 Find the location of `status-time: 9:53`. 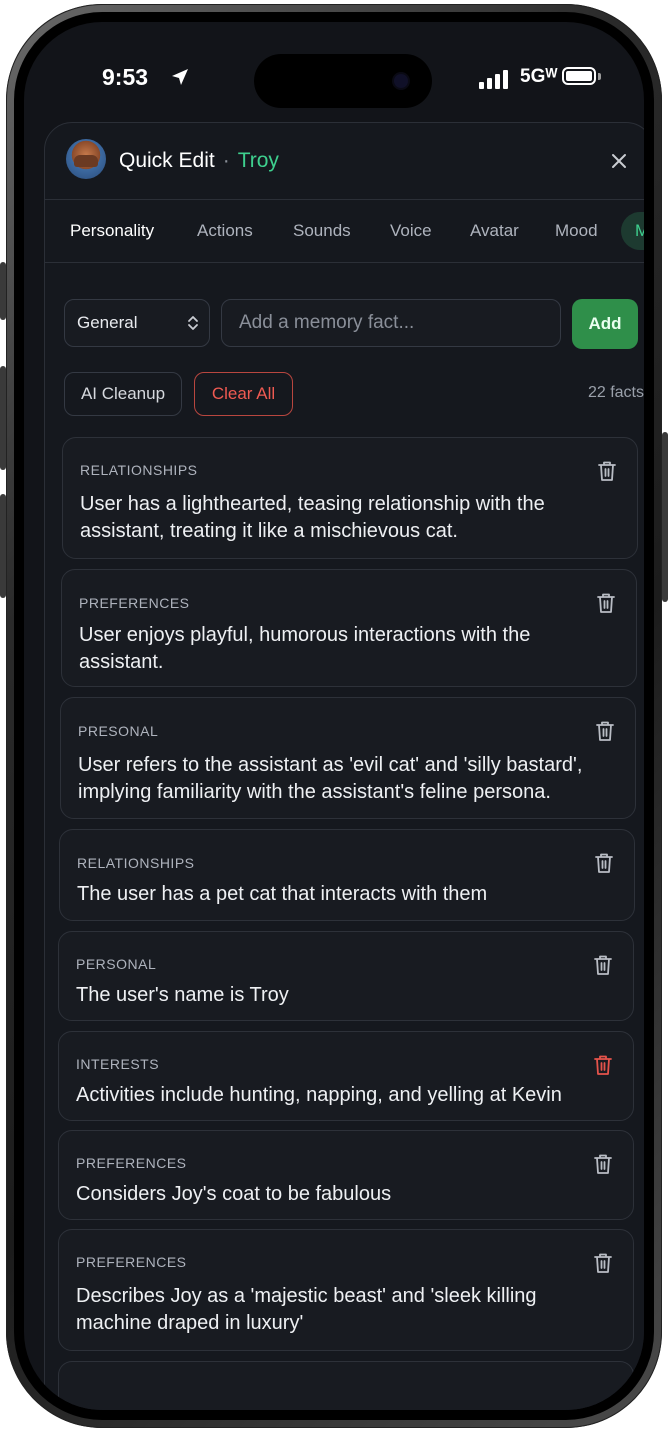

status-time: 9:53 is located at coordinates (125, 77).